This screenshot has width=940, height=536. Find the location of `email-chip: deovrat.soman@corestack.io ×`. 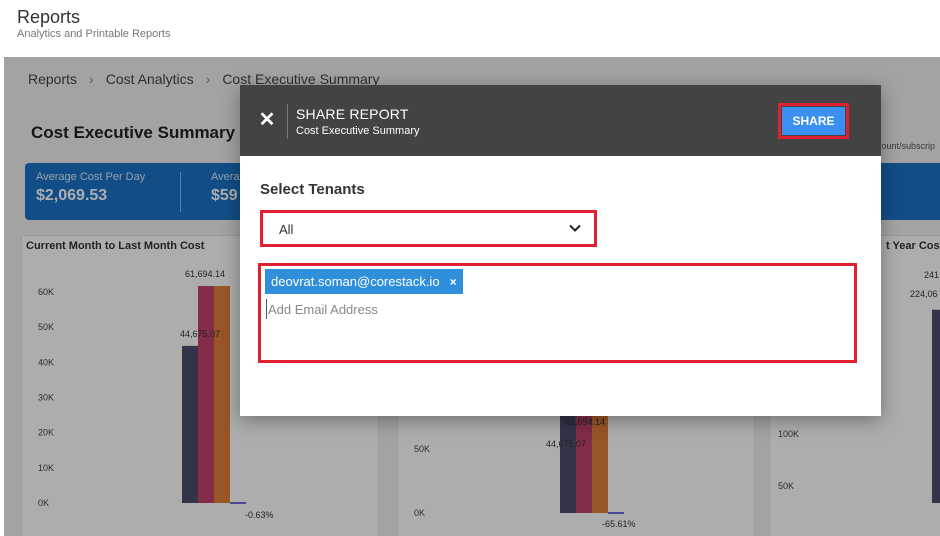

email-chip: deovrat.soman@corestack.io × is located at coordinates (364, 281).